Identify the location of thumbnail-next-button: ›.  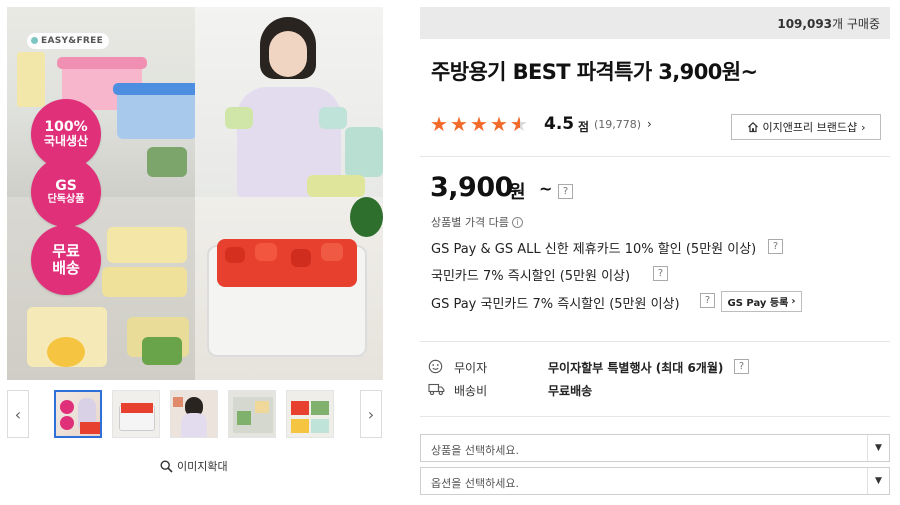
(371, 414).